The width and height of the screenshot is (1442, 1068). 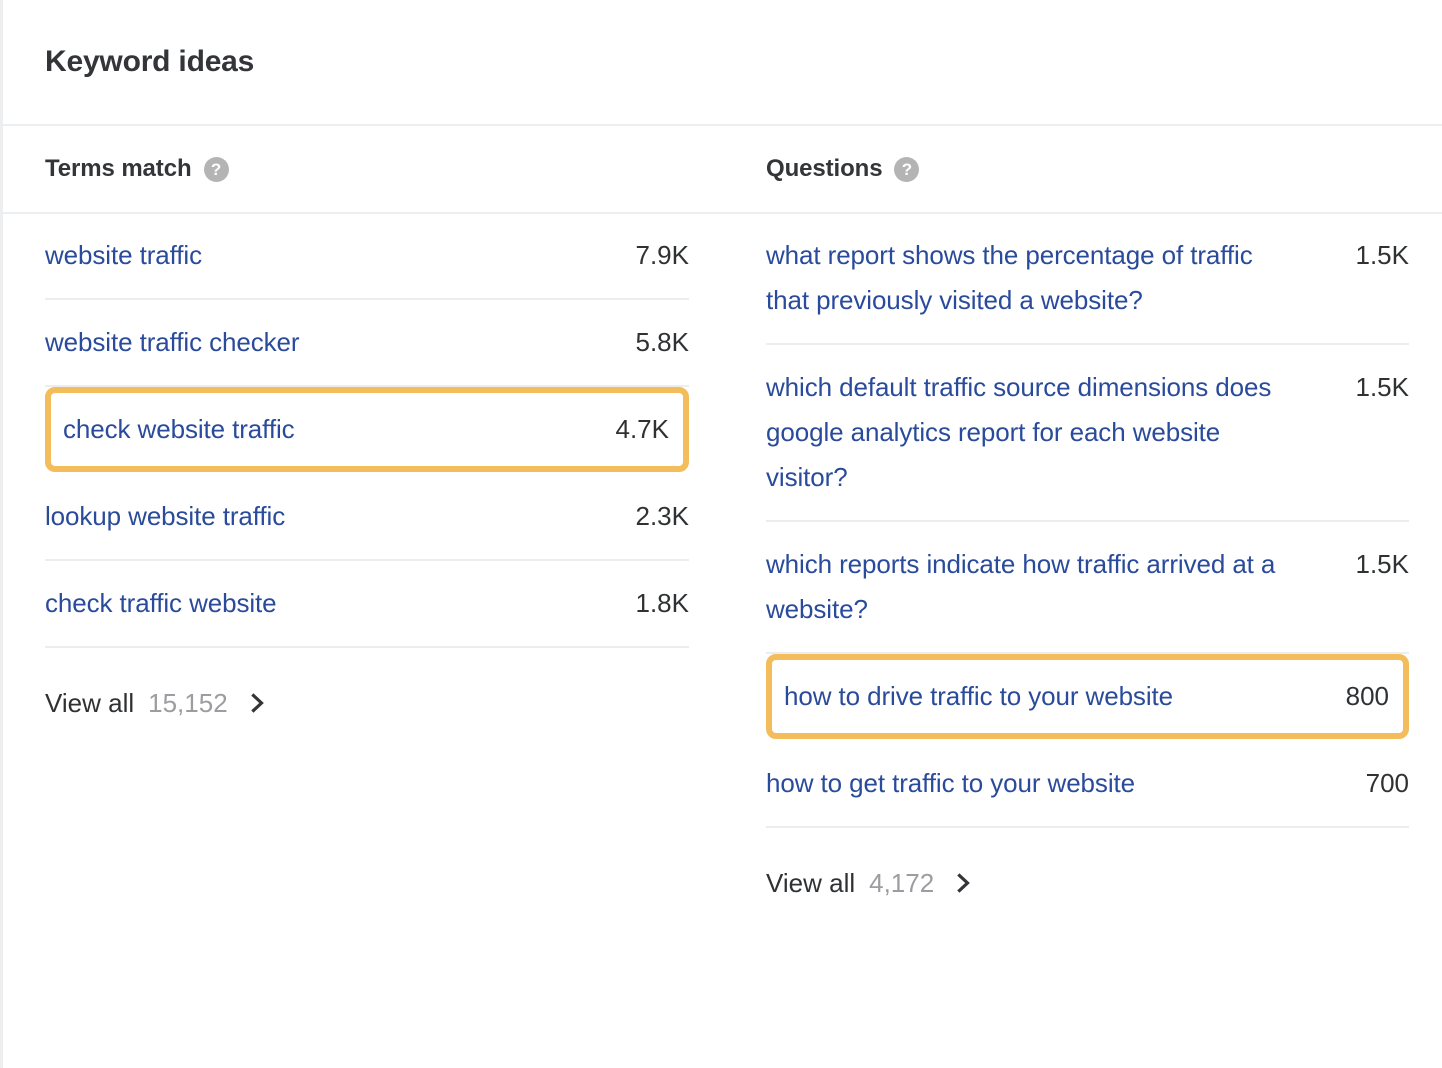 I want to click on keyword-link: how to drive traffic to your website, so click(x=978, y=696).